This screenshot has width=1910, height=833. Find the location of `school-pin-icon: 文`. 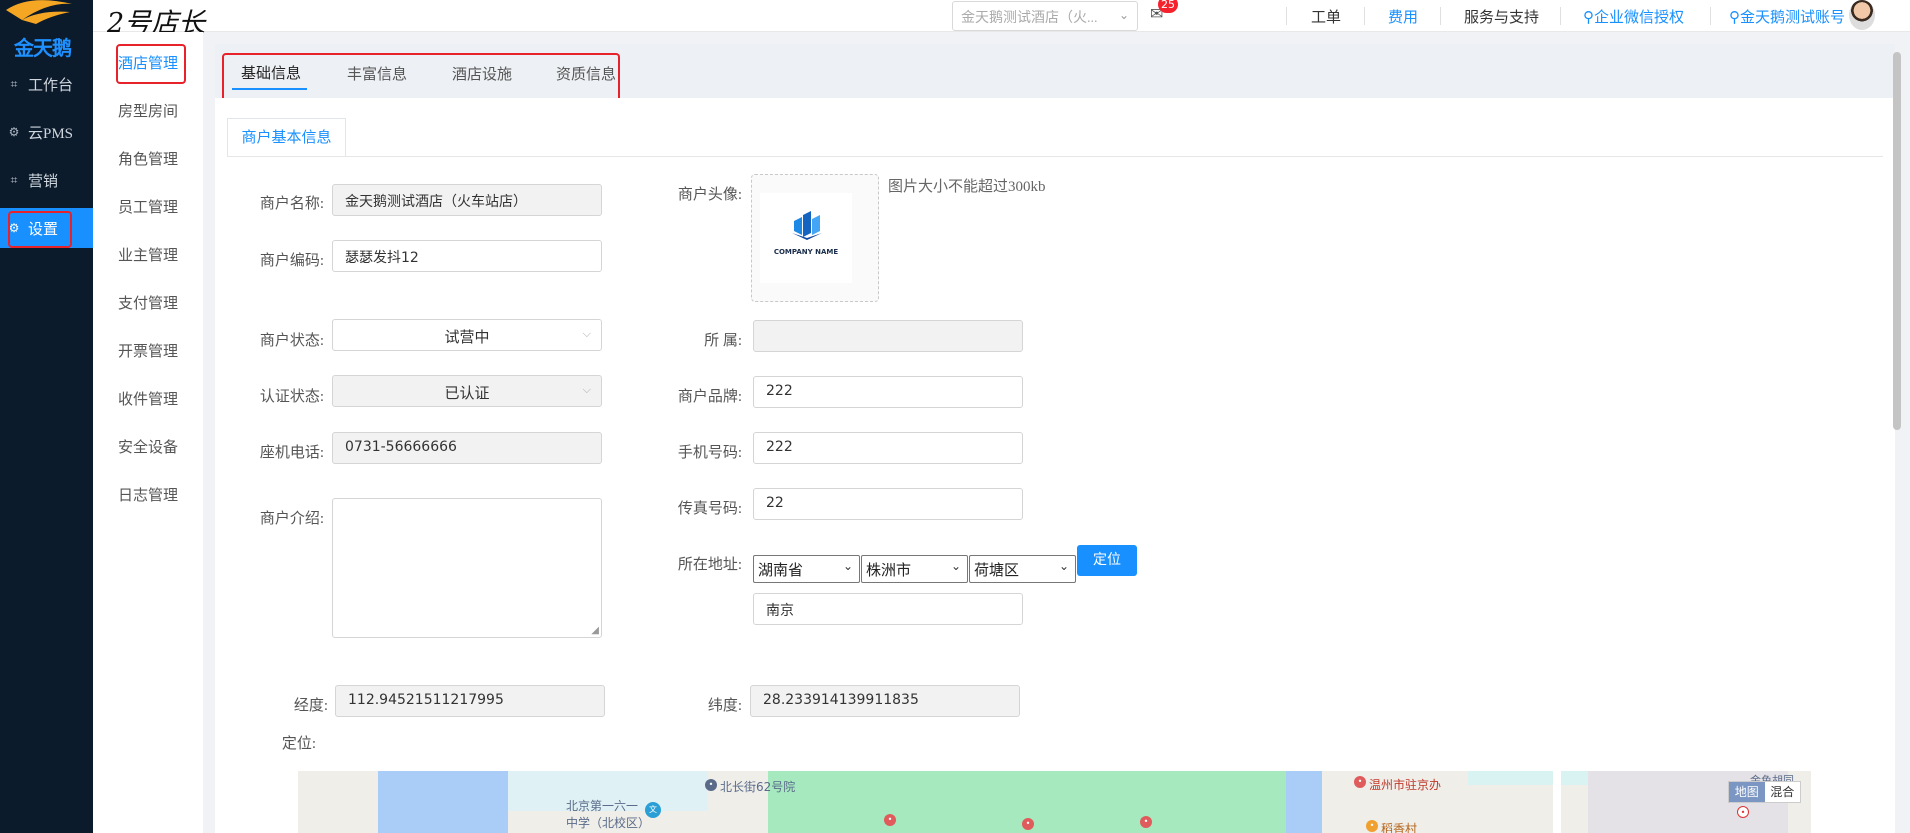

school-pin-icon: 文 is located at coordinates (653, 810).